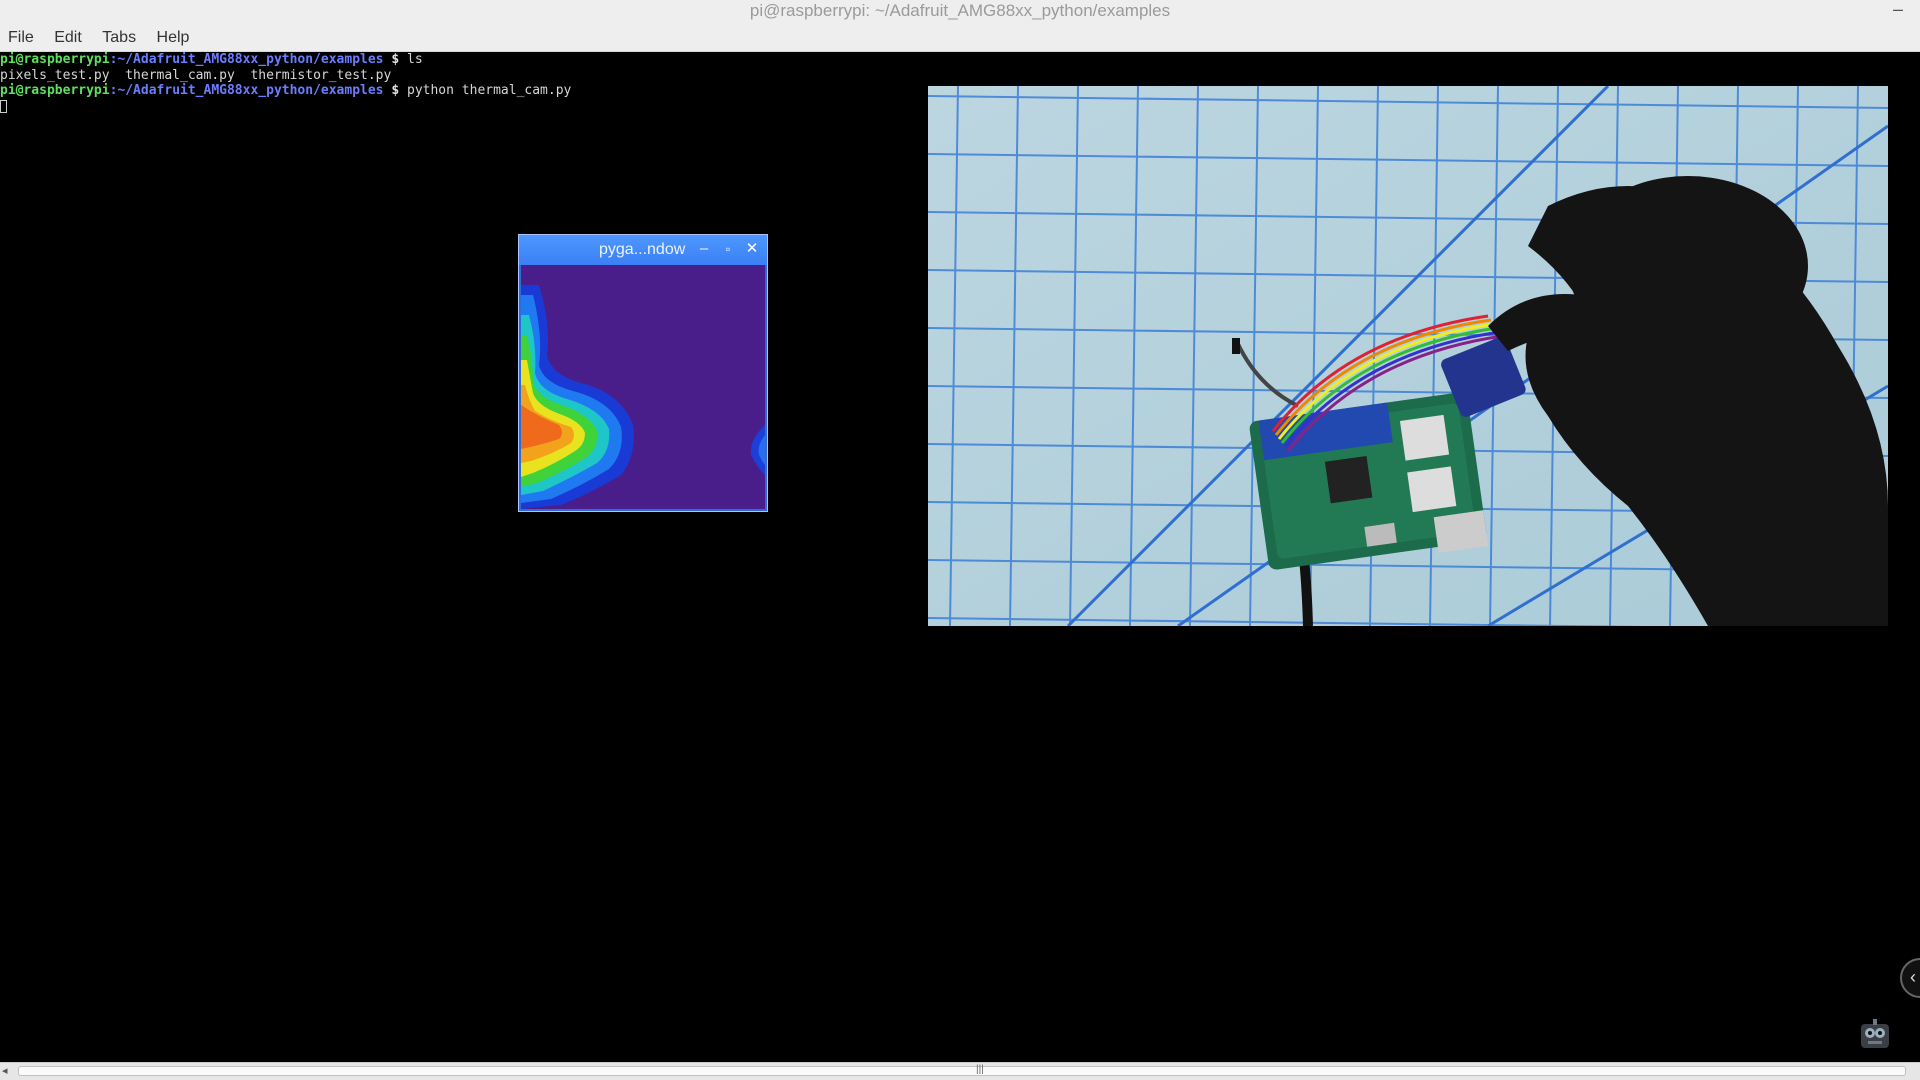 The image size is (1920, 1080). I want to click on pygame-window-title: pyga...ndow, so click(642, 249).